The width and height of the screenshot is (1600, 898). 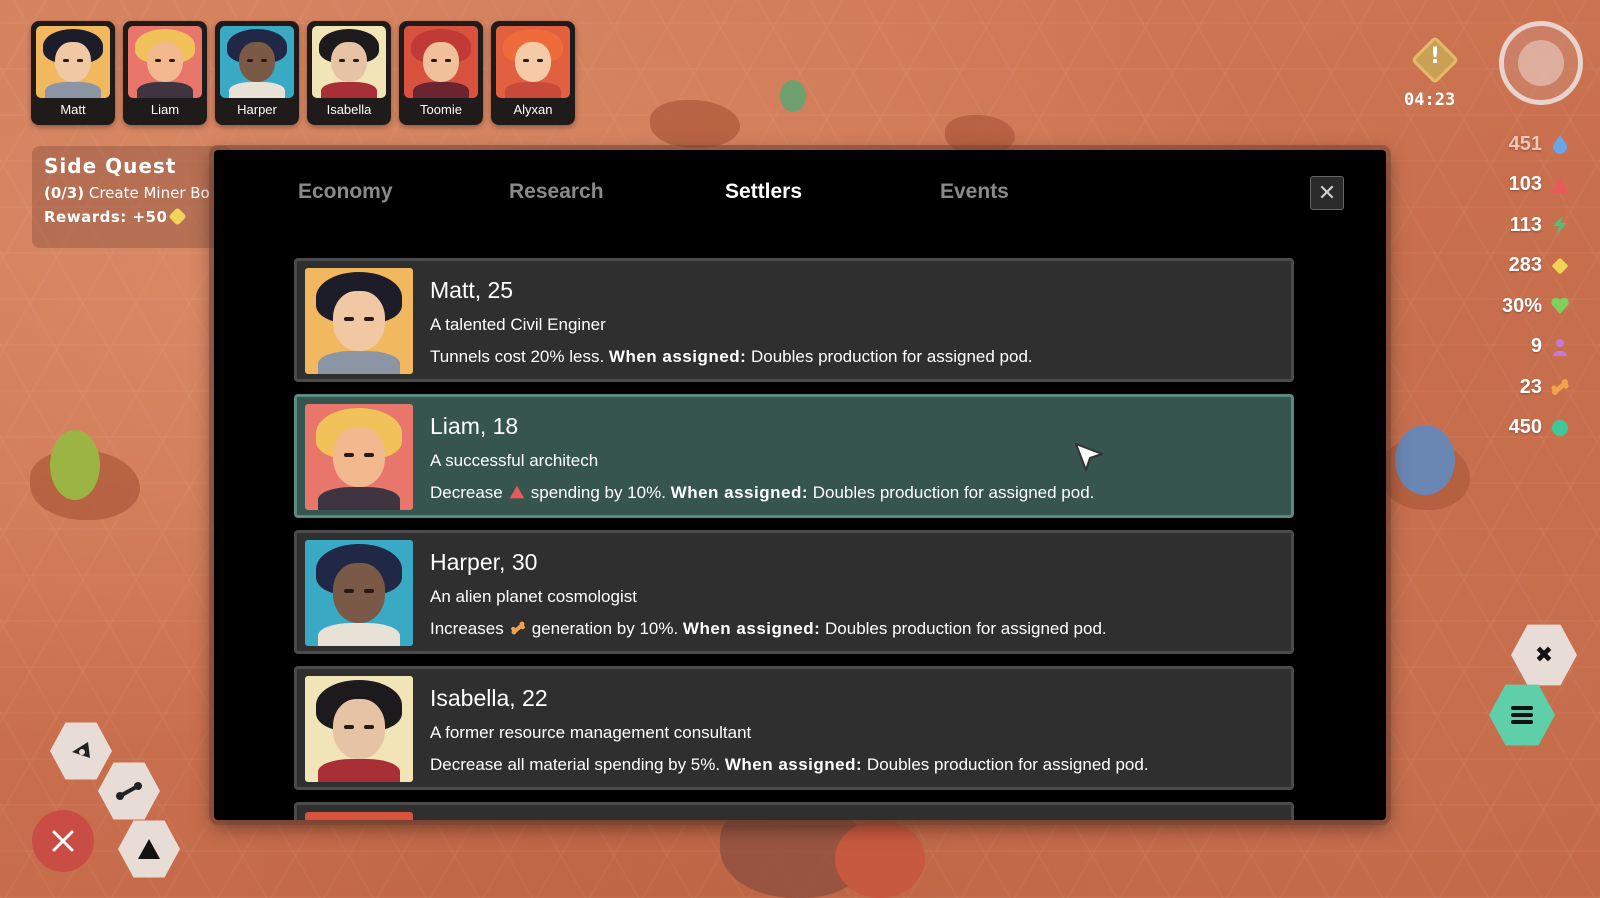 What do you see at coordinates (149, 193) in the screenshot?
I see `side-quest-task-text: Create Miner Bo` at bounding box center [149, 193].